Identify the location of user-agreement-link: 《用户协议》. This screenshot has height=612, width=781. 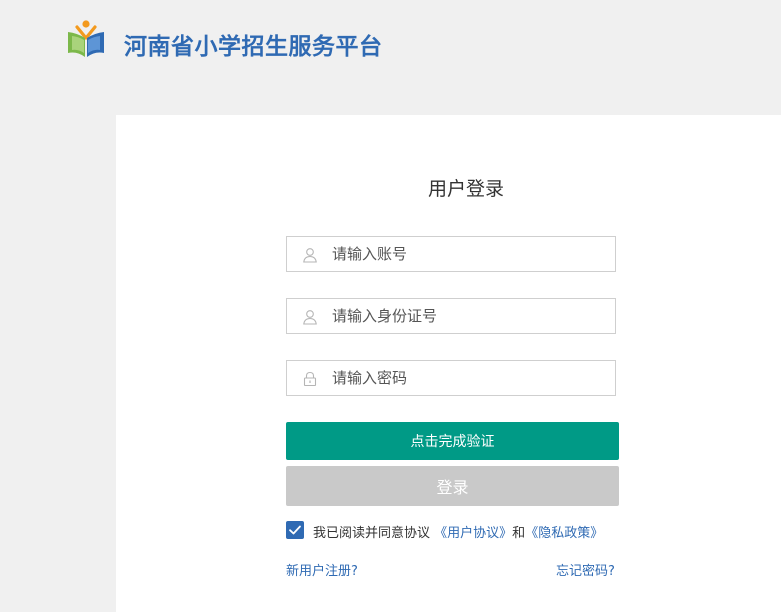
(473, 533).